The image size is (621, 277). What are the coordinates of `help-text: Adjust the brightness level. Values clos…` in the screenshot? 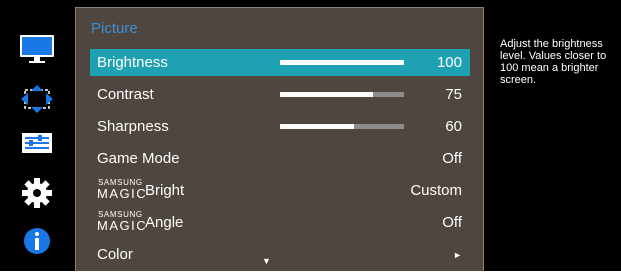 It's located at (553, 62).